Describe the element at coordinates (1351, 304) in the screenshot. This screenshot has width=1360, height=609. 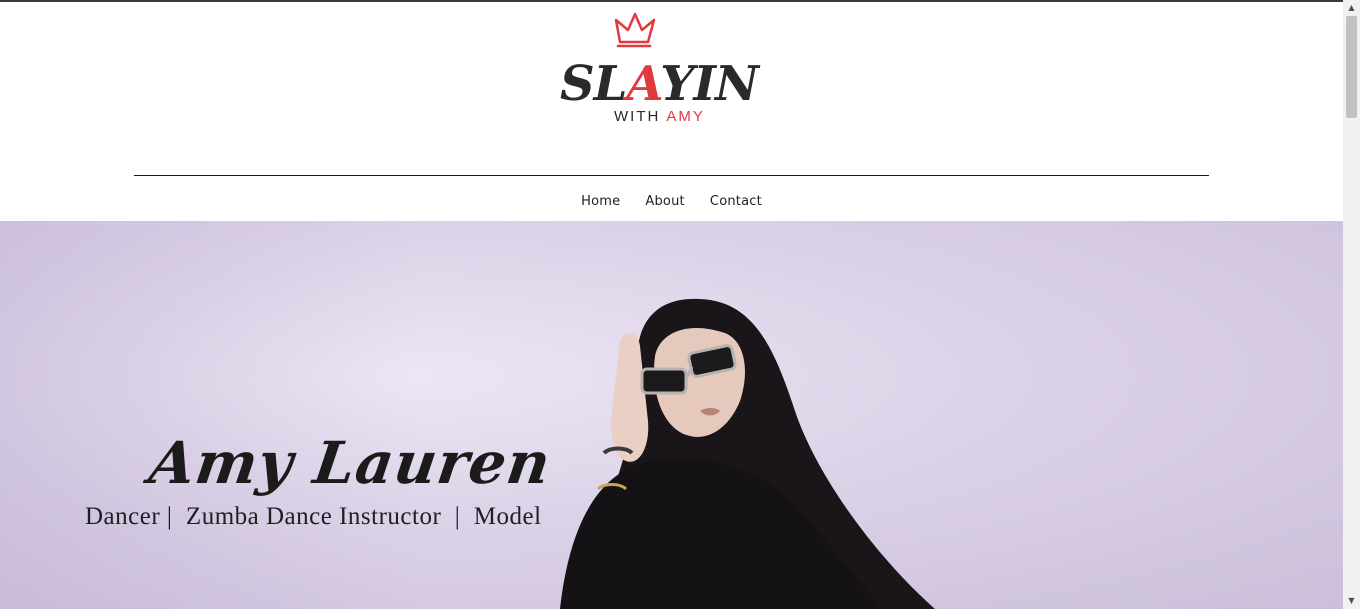
I see `vertical-scrollbar: ▲ ▼` at that location.